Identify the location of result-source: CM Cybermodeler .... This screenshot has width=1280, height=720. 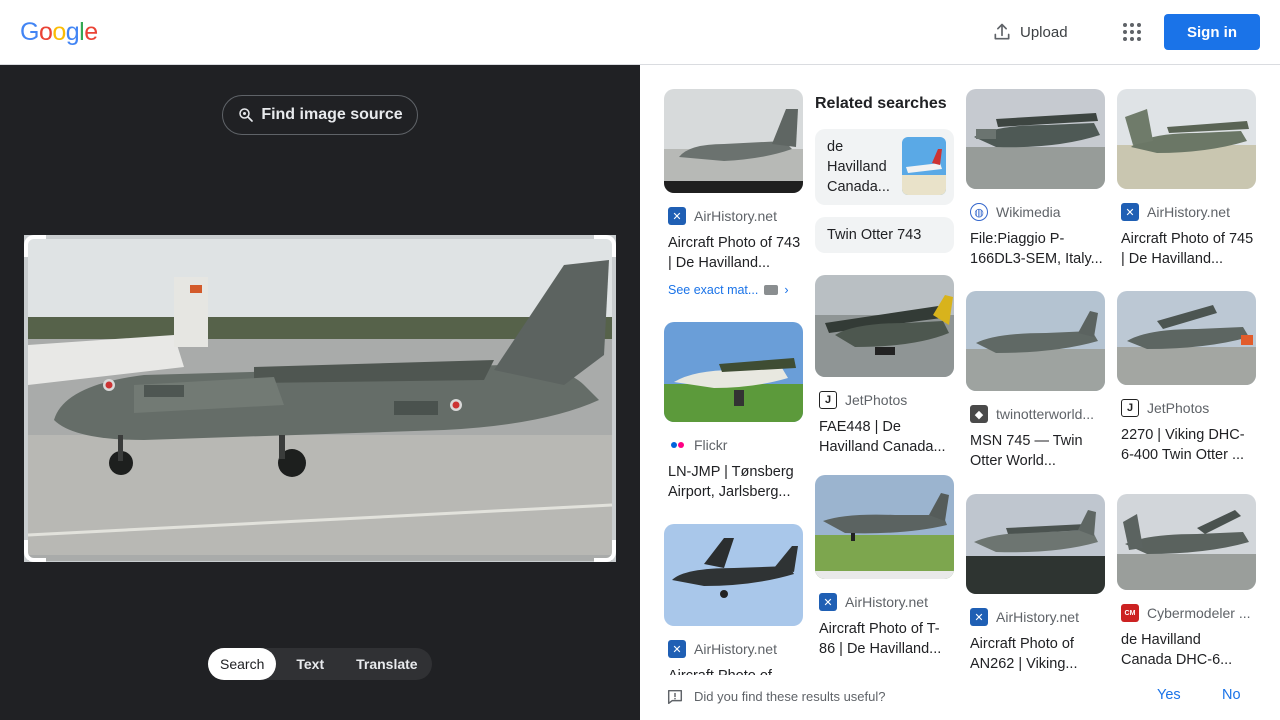
(1188, 613).